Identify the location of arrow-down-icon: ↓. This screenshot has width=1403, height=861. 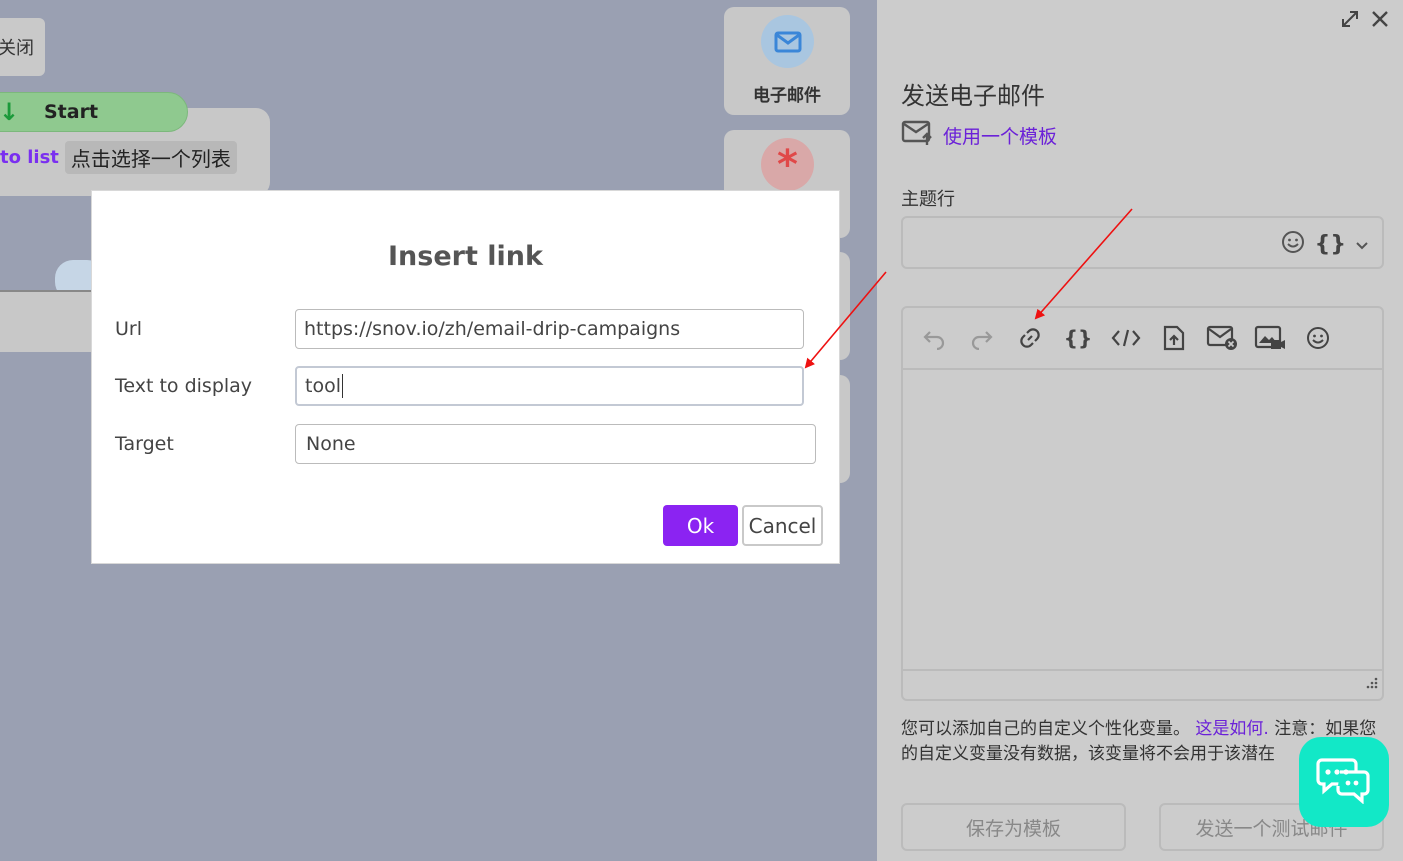
(10, 112).